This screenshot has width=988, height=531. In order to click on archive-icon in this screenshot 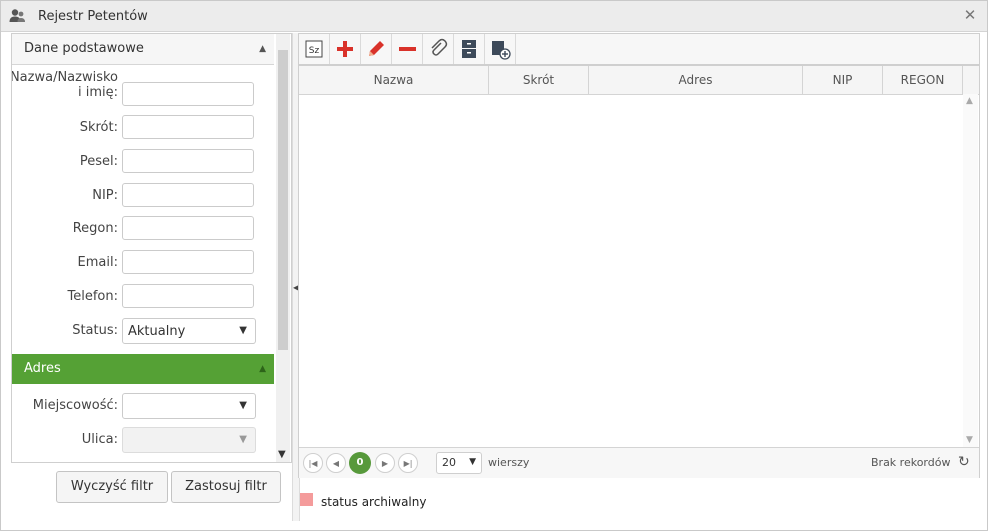, I will do `click(469, 49)`.